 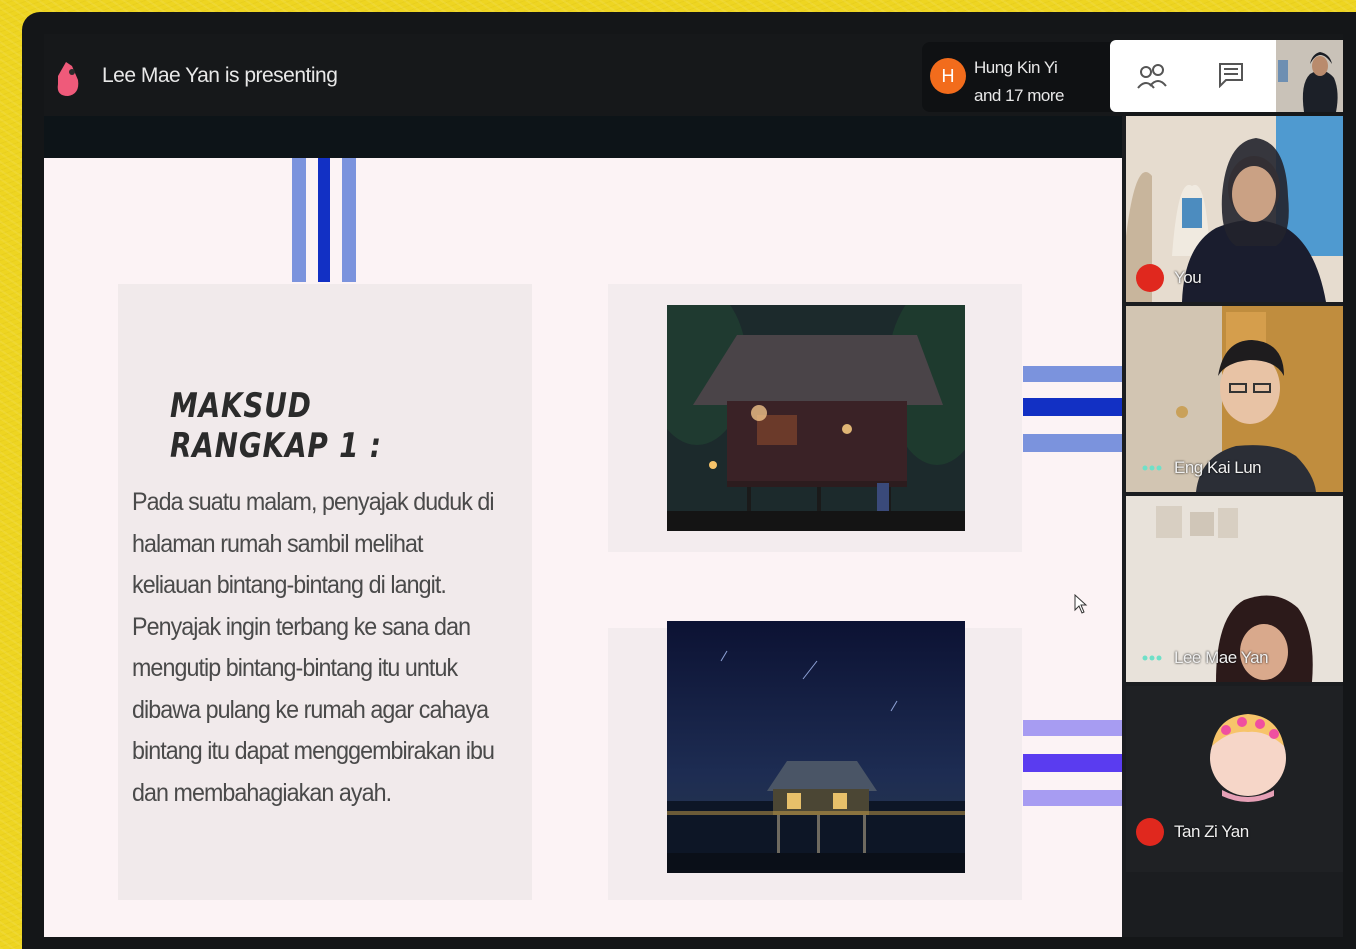 What do you see at coordinates (1188, 277) in the screenshot?
I see `tile-name: You` at bounding box center [1188, 277].